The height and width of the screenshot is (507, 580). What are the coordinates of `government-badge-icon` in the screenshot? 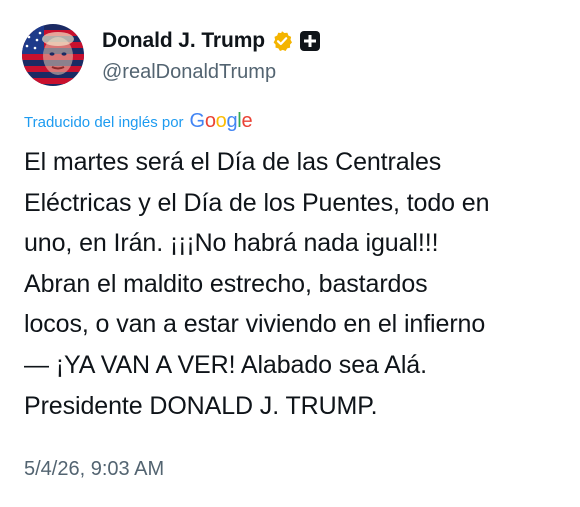 It's located at (310, 41).